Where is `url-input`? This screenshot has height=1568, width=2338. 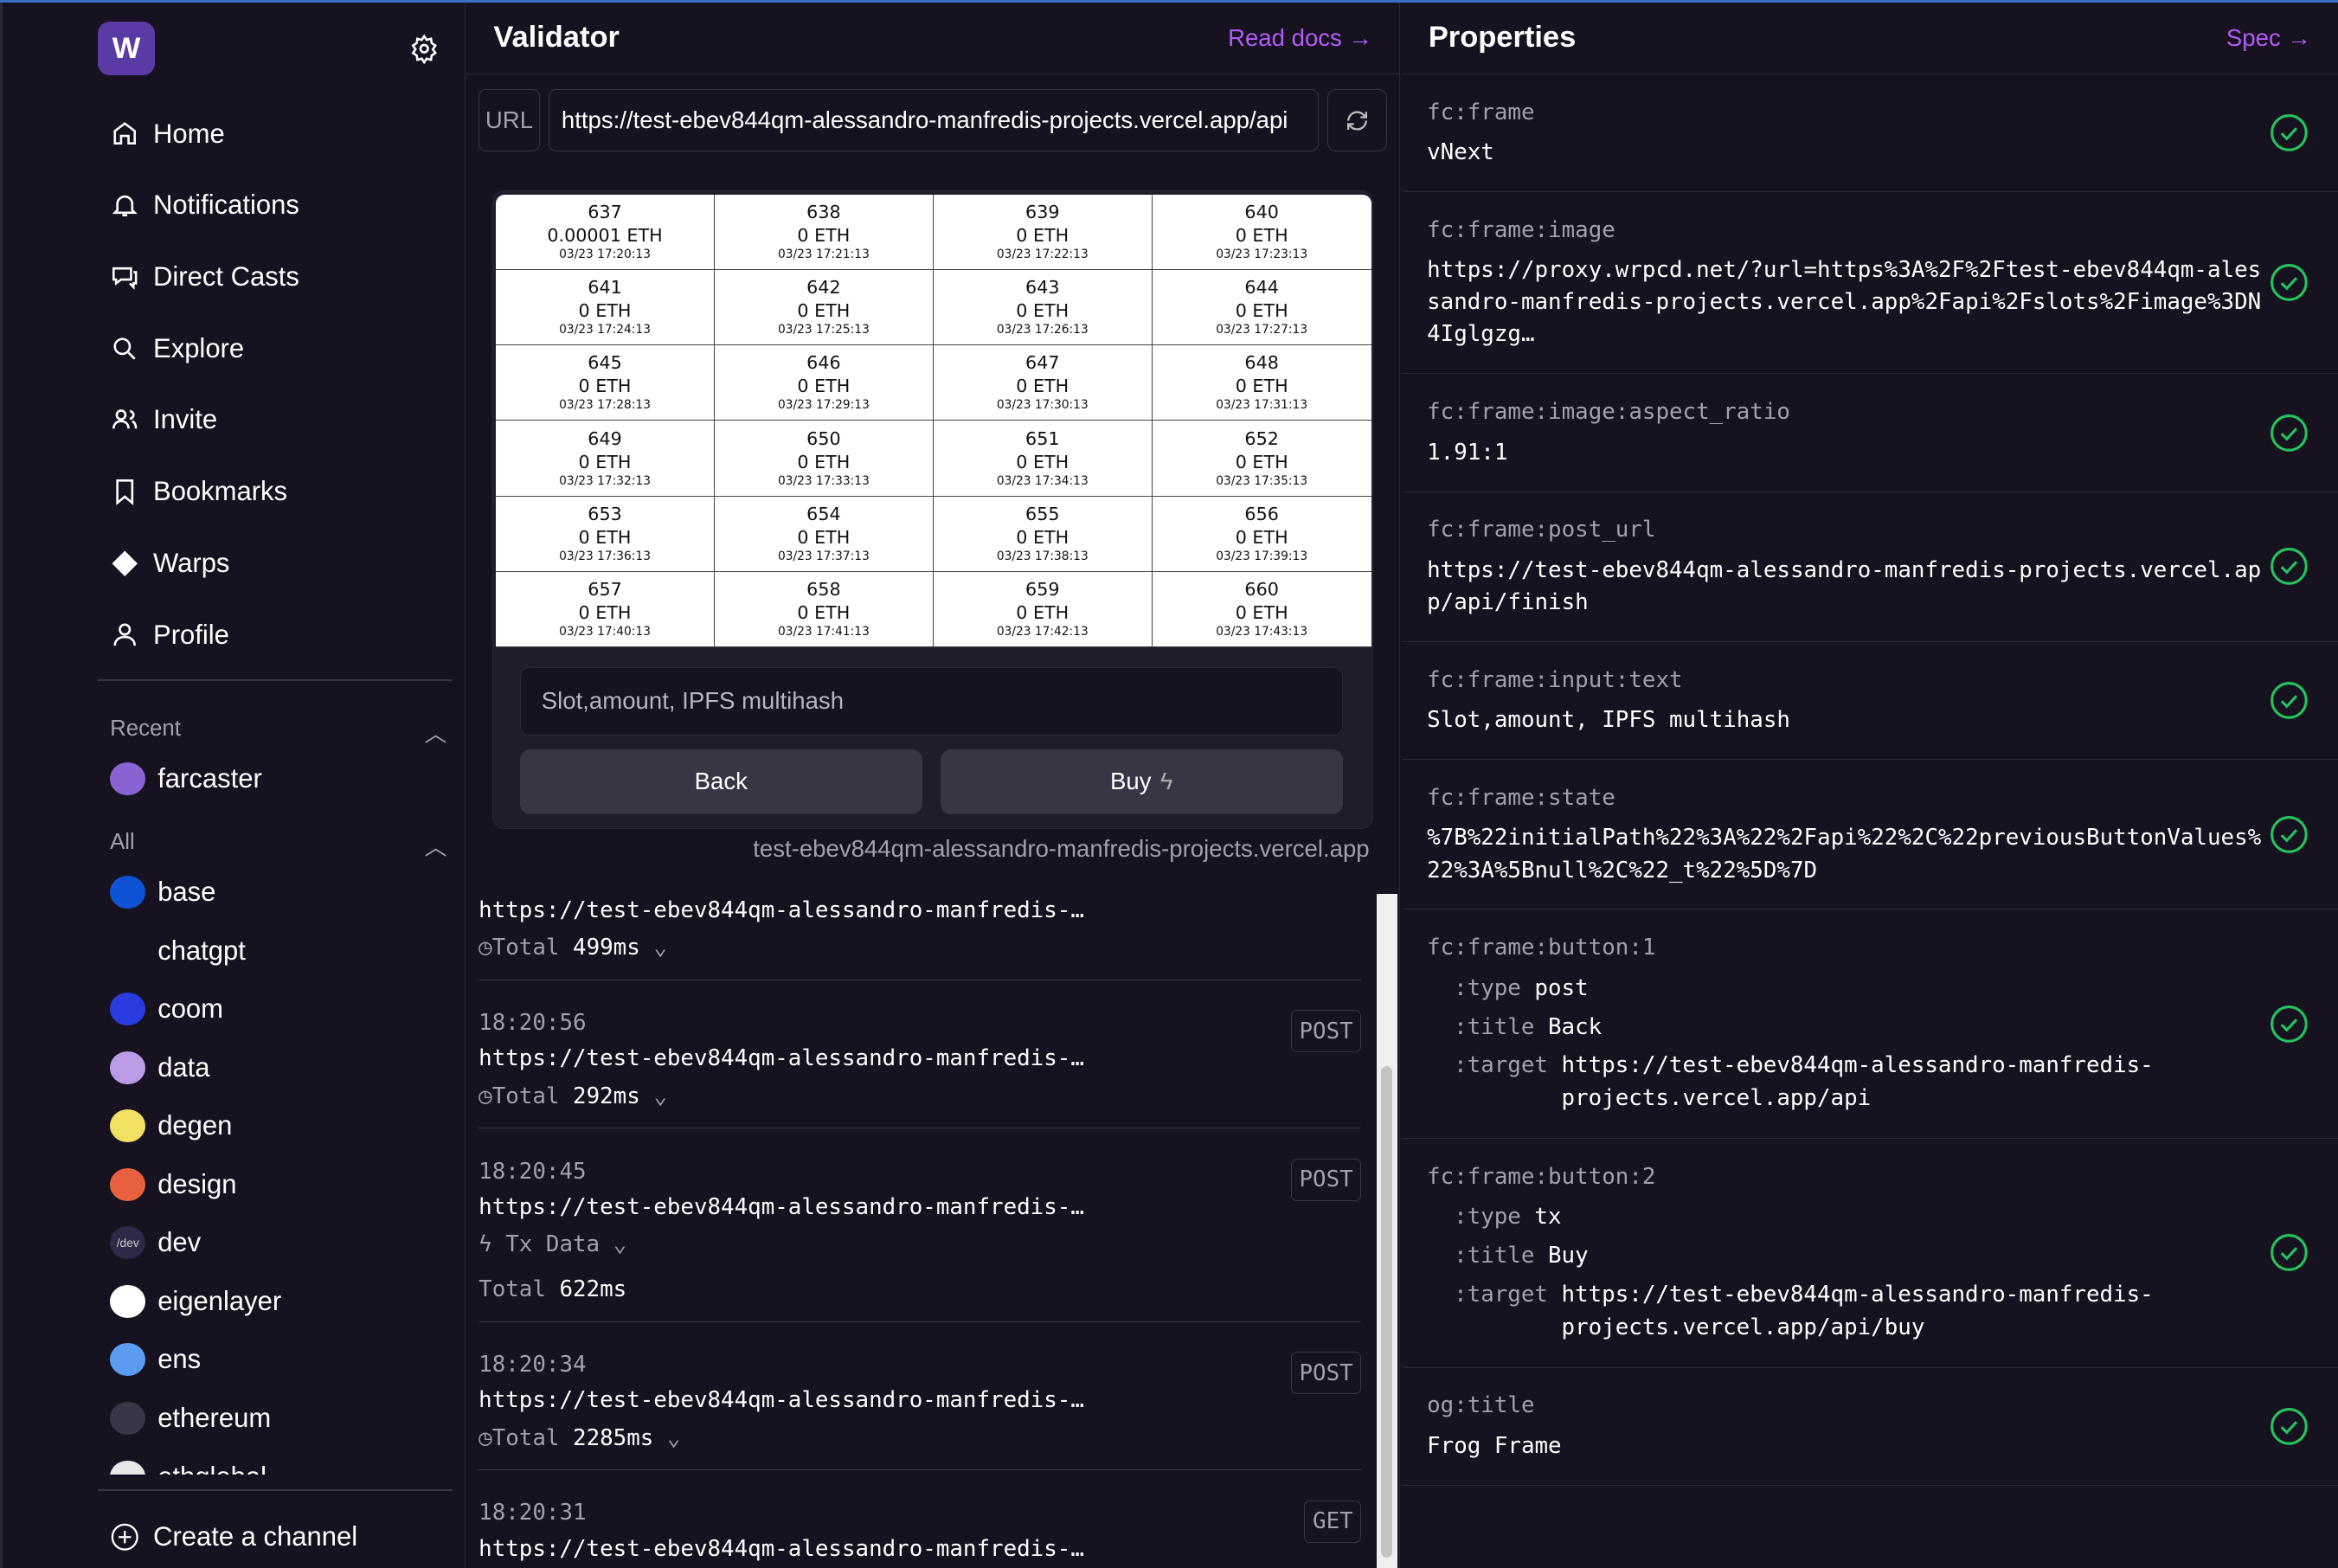 url-input is located at coordinates (934, 120).